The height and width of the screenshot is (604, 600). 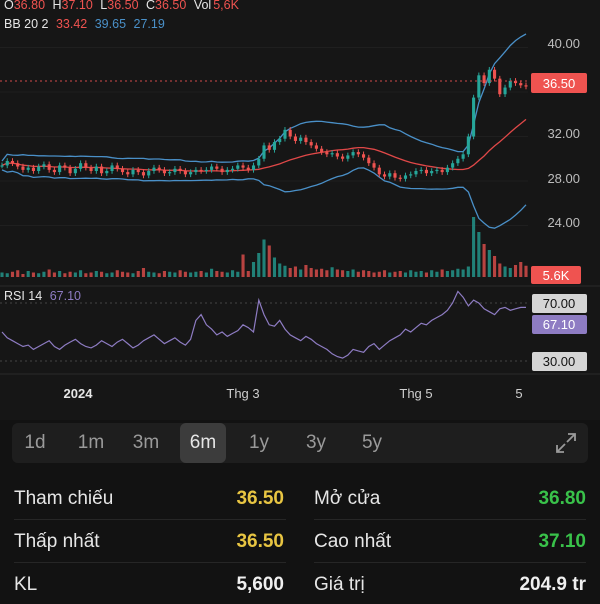 I want to click on volume-value: 5,600, so click(x=260, y=584).